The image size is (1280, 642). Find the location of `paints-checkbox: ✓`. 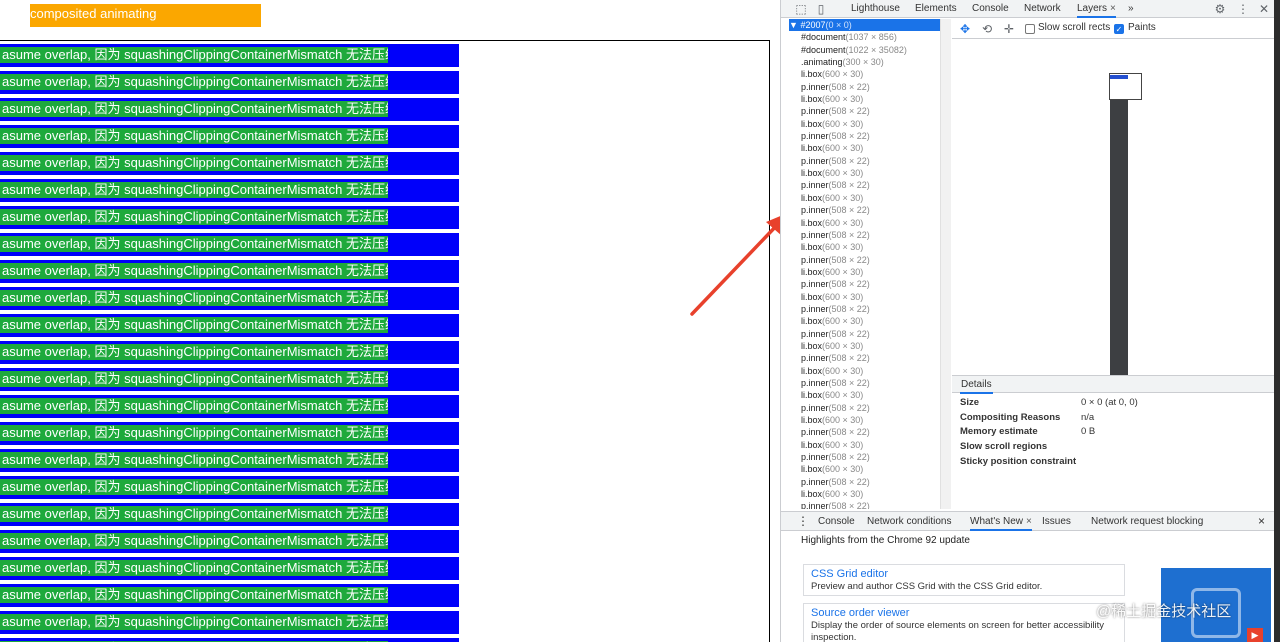

paints-checkbox: ✓ is located at coordinates (1119, 29).